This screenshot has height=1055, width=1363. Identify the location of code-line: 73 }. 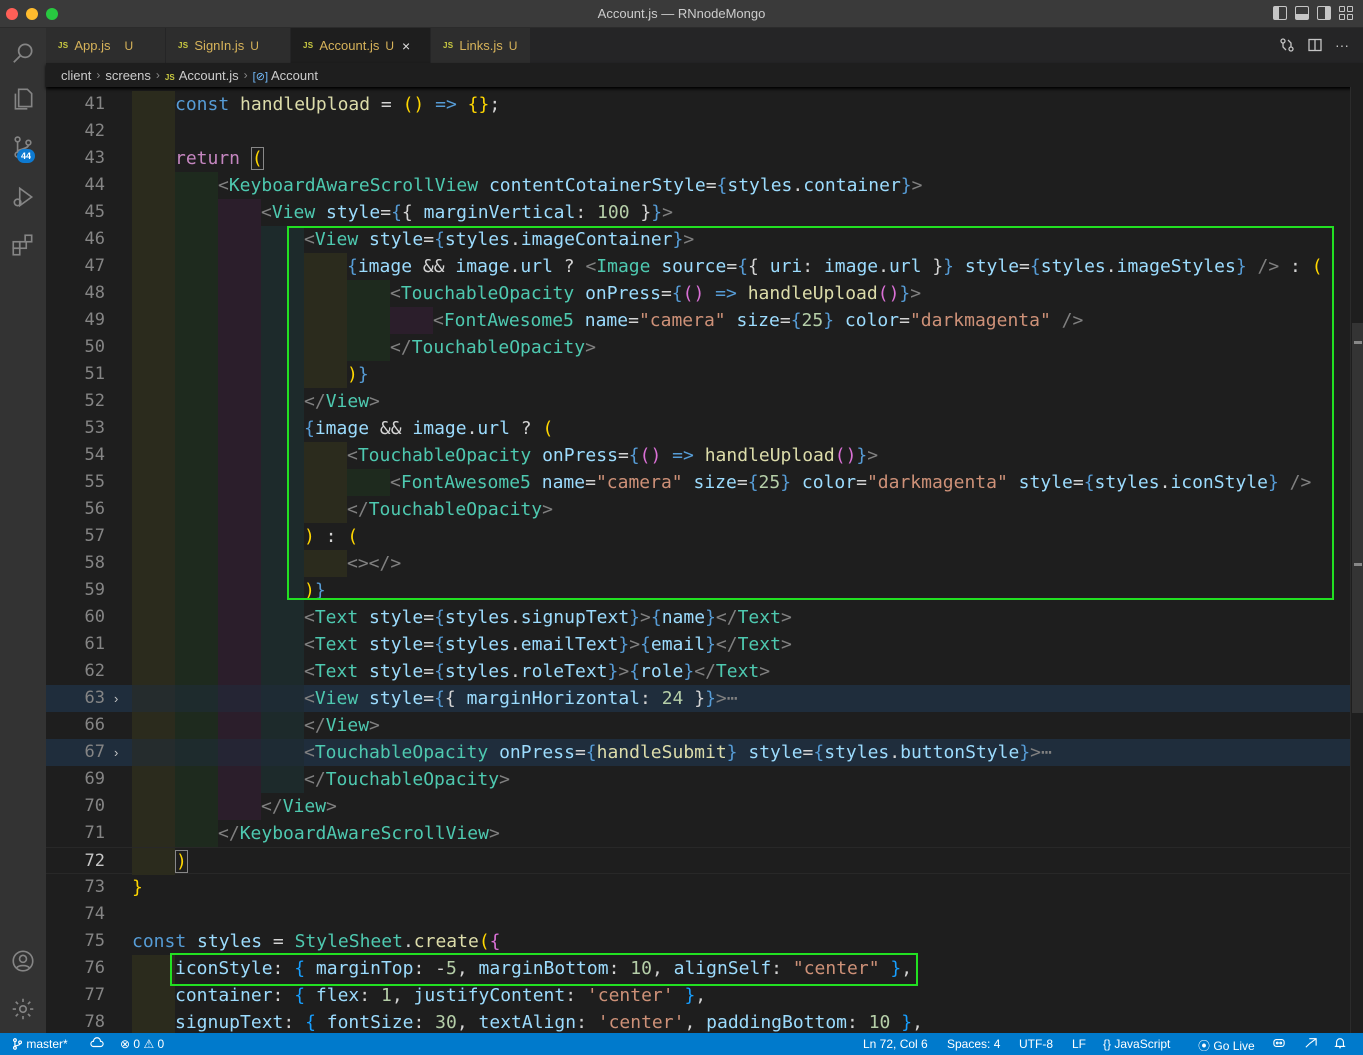
(698, 887).